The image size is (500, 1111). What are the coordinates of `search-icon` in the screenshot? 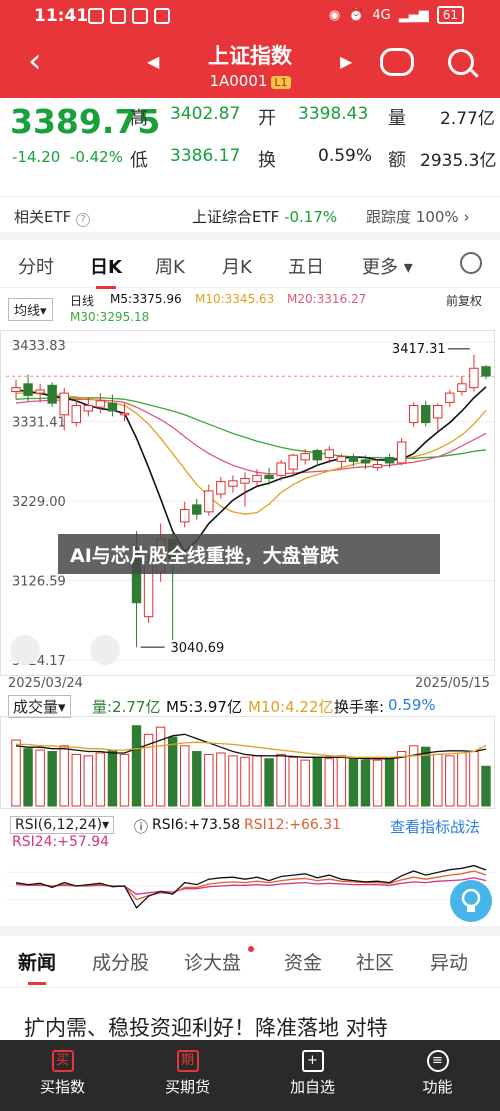 It's located at (461, 62).